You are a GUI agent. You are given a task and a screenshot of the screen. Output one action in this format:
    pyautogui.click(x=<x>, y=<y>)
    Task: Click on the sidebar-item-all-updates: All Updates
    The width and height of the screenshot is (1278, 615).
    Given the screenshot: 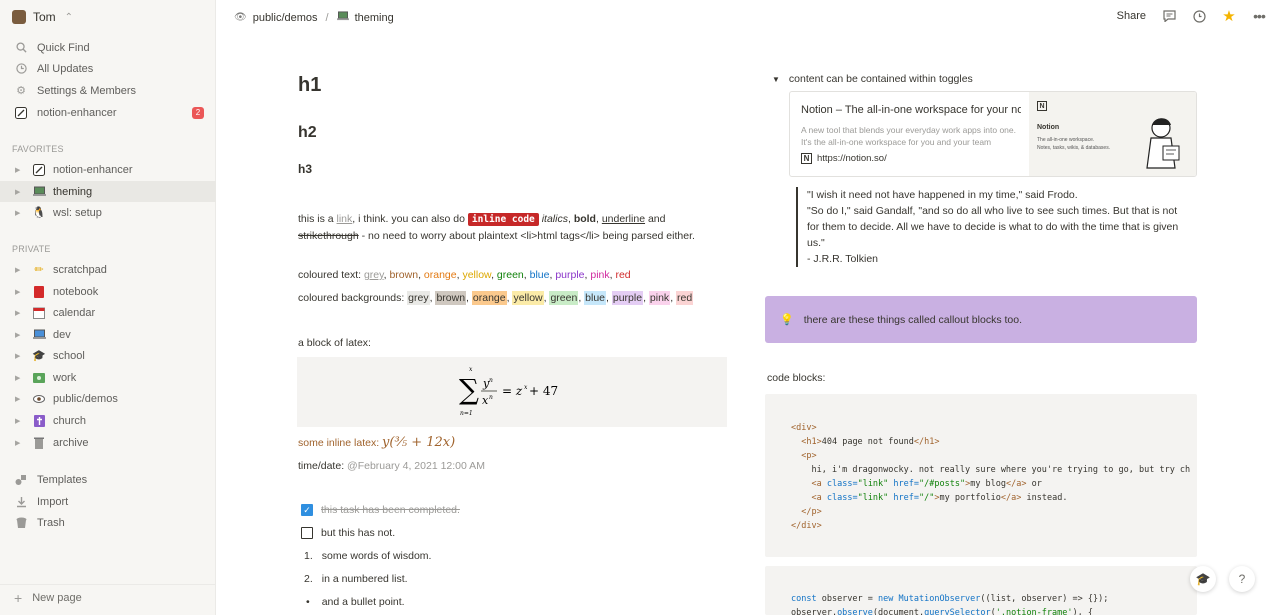 What is the action you would take?
    pyautogui.click(x=108, y=68)
    